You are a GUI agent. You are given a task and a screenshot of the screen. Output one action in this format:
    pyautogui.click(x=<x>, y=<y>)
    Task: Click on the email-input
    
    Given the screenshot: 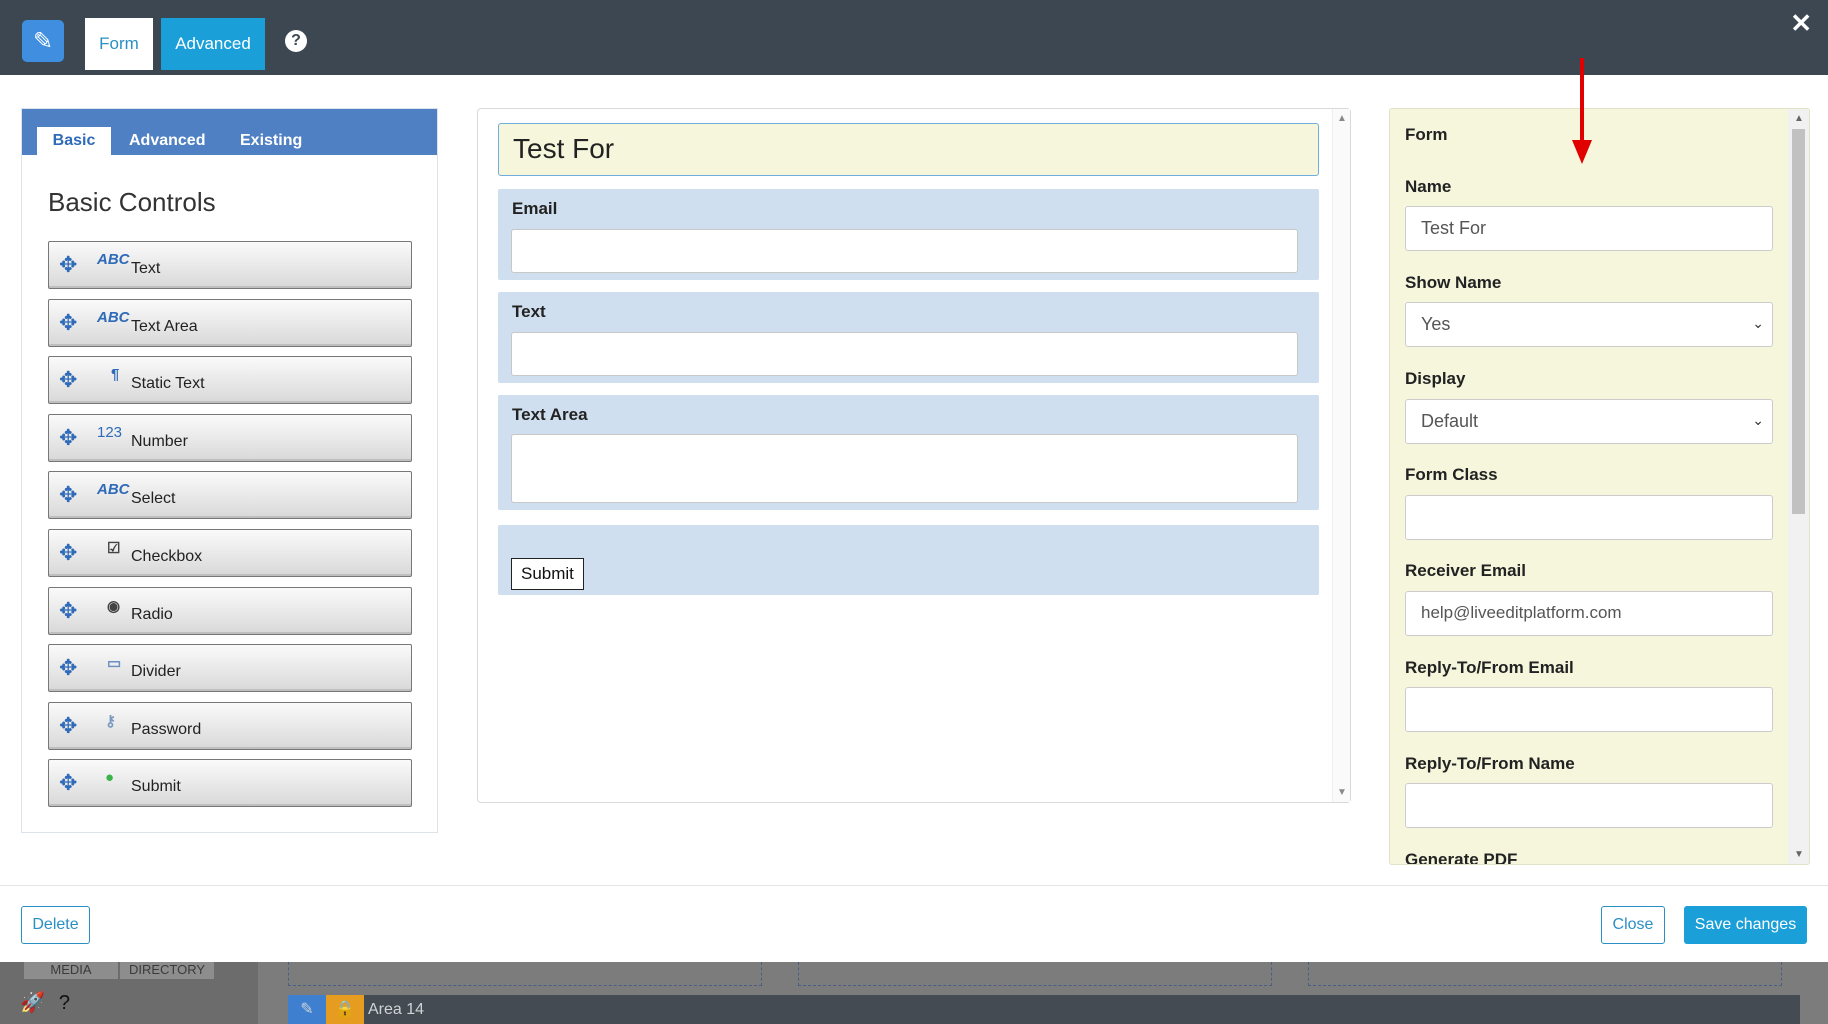 What is the action you would take?
    pyautogui.click(x=904, y=251)
    